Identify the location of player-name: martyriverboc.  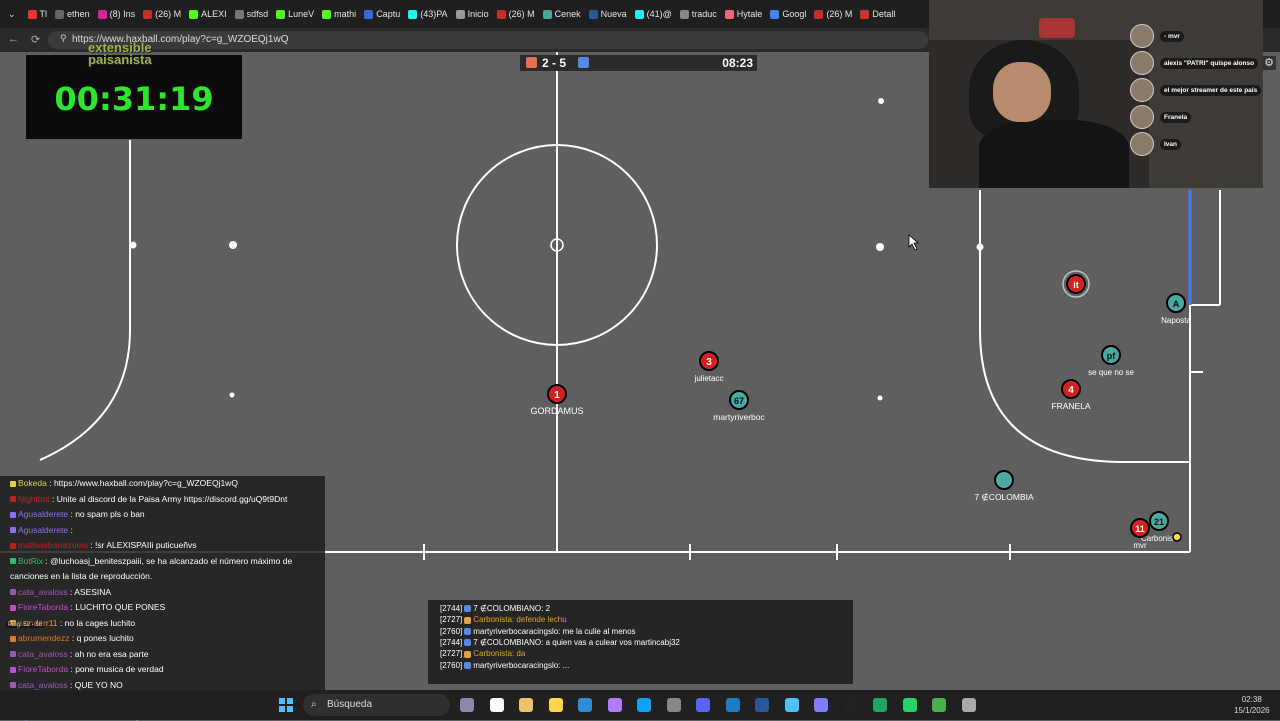
(739, 417).